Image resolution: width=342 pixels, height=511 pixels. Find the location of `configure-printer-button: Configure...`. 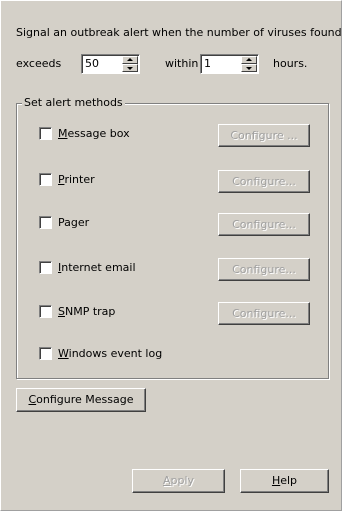

configure-printer-button: Configure... is located at coordinates (264, 181).